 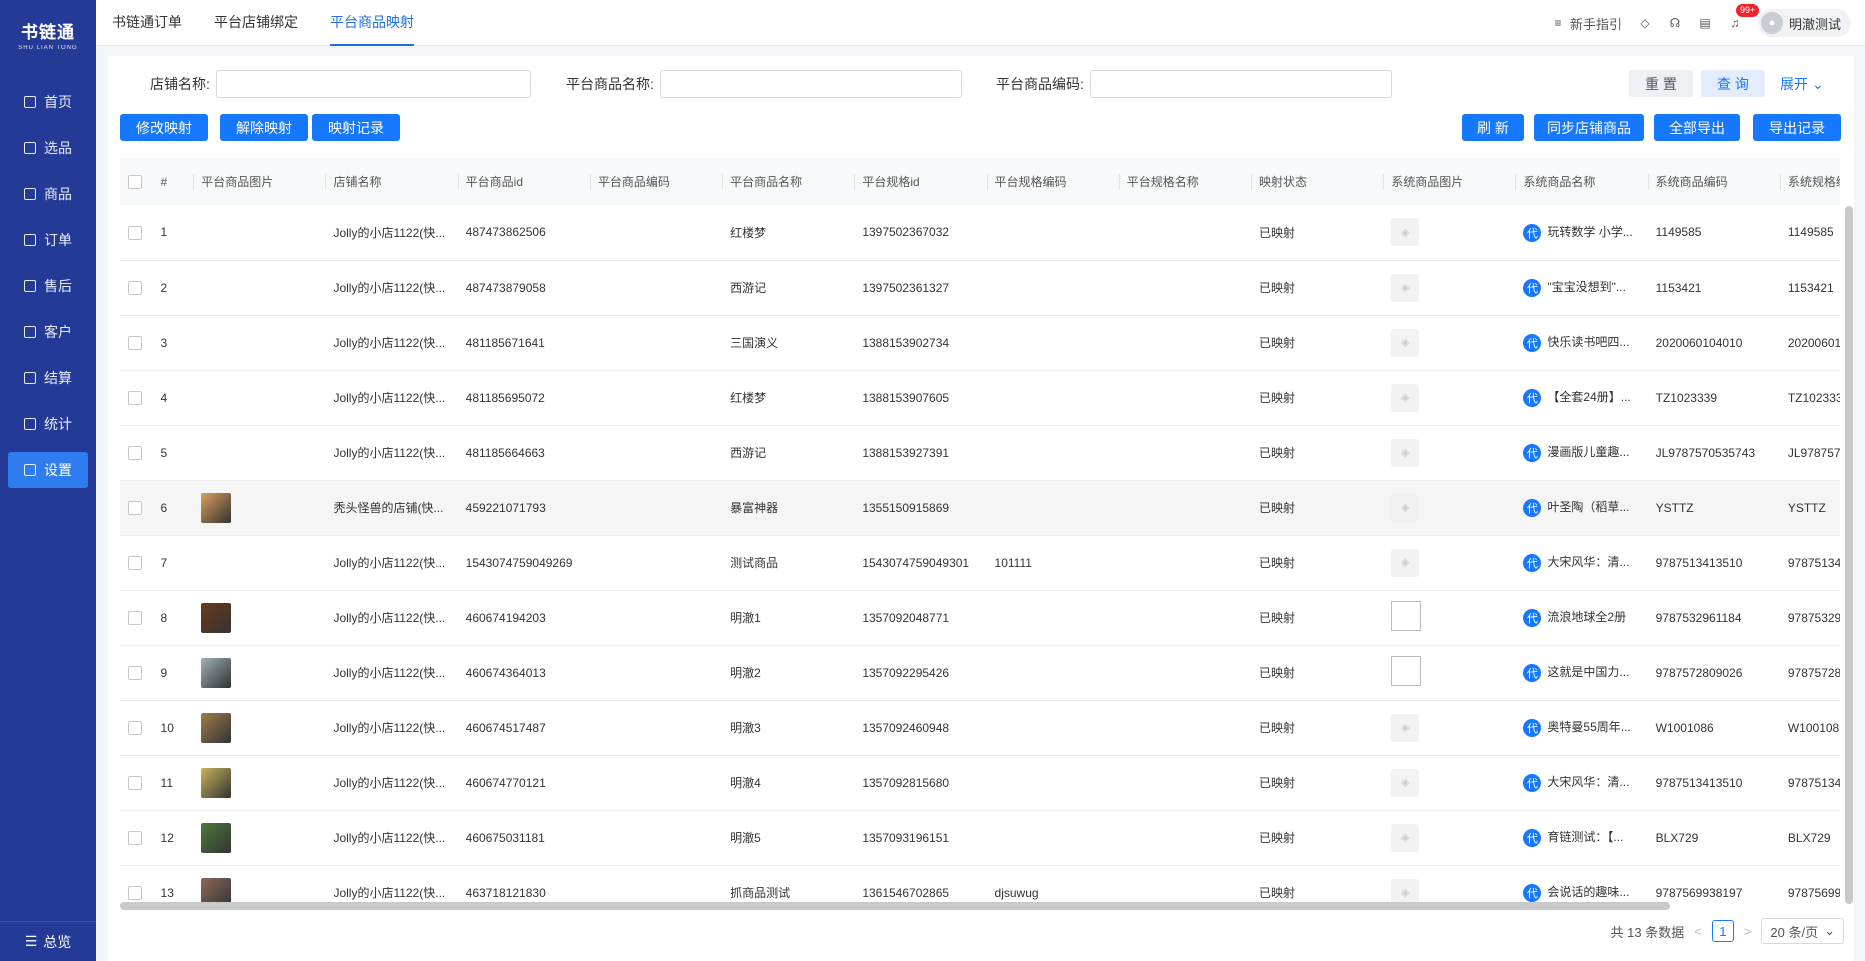 I want to click on sidebar-item-3: 订单, so click(x=48, y=240).